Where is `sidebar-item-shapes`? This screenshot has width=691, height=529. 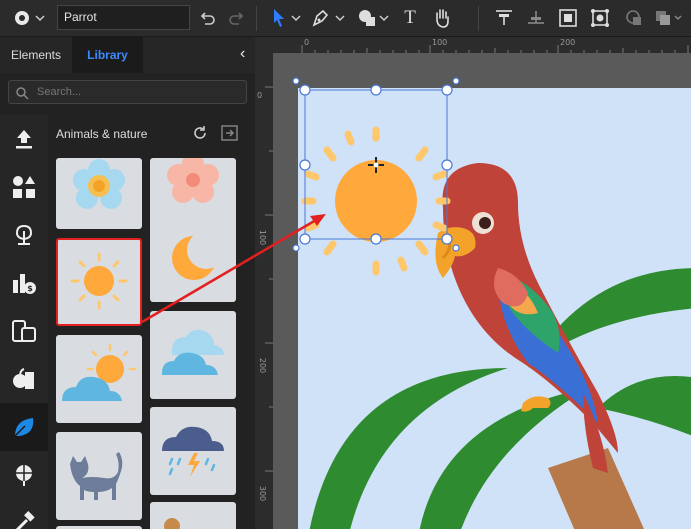 sidebar-item-shapes is located at coordinates (24, 187).